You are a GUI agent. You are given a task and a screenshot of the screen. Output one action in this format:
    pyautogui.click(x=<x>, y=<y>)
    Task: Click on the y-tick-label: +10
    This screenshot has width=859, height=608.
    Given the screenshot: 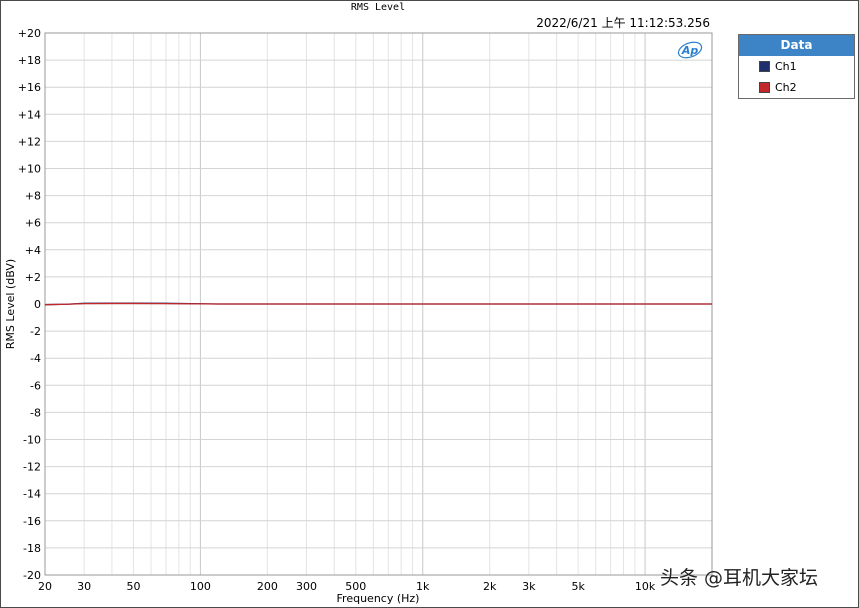 What is the action you would take?
    pyautogui.click(x=29, y=169)
    